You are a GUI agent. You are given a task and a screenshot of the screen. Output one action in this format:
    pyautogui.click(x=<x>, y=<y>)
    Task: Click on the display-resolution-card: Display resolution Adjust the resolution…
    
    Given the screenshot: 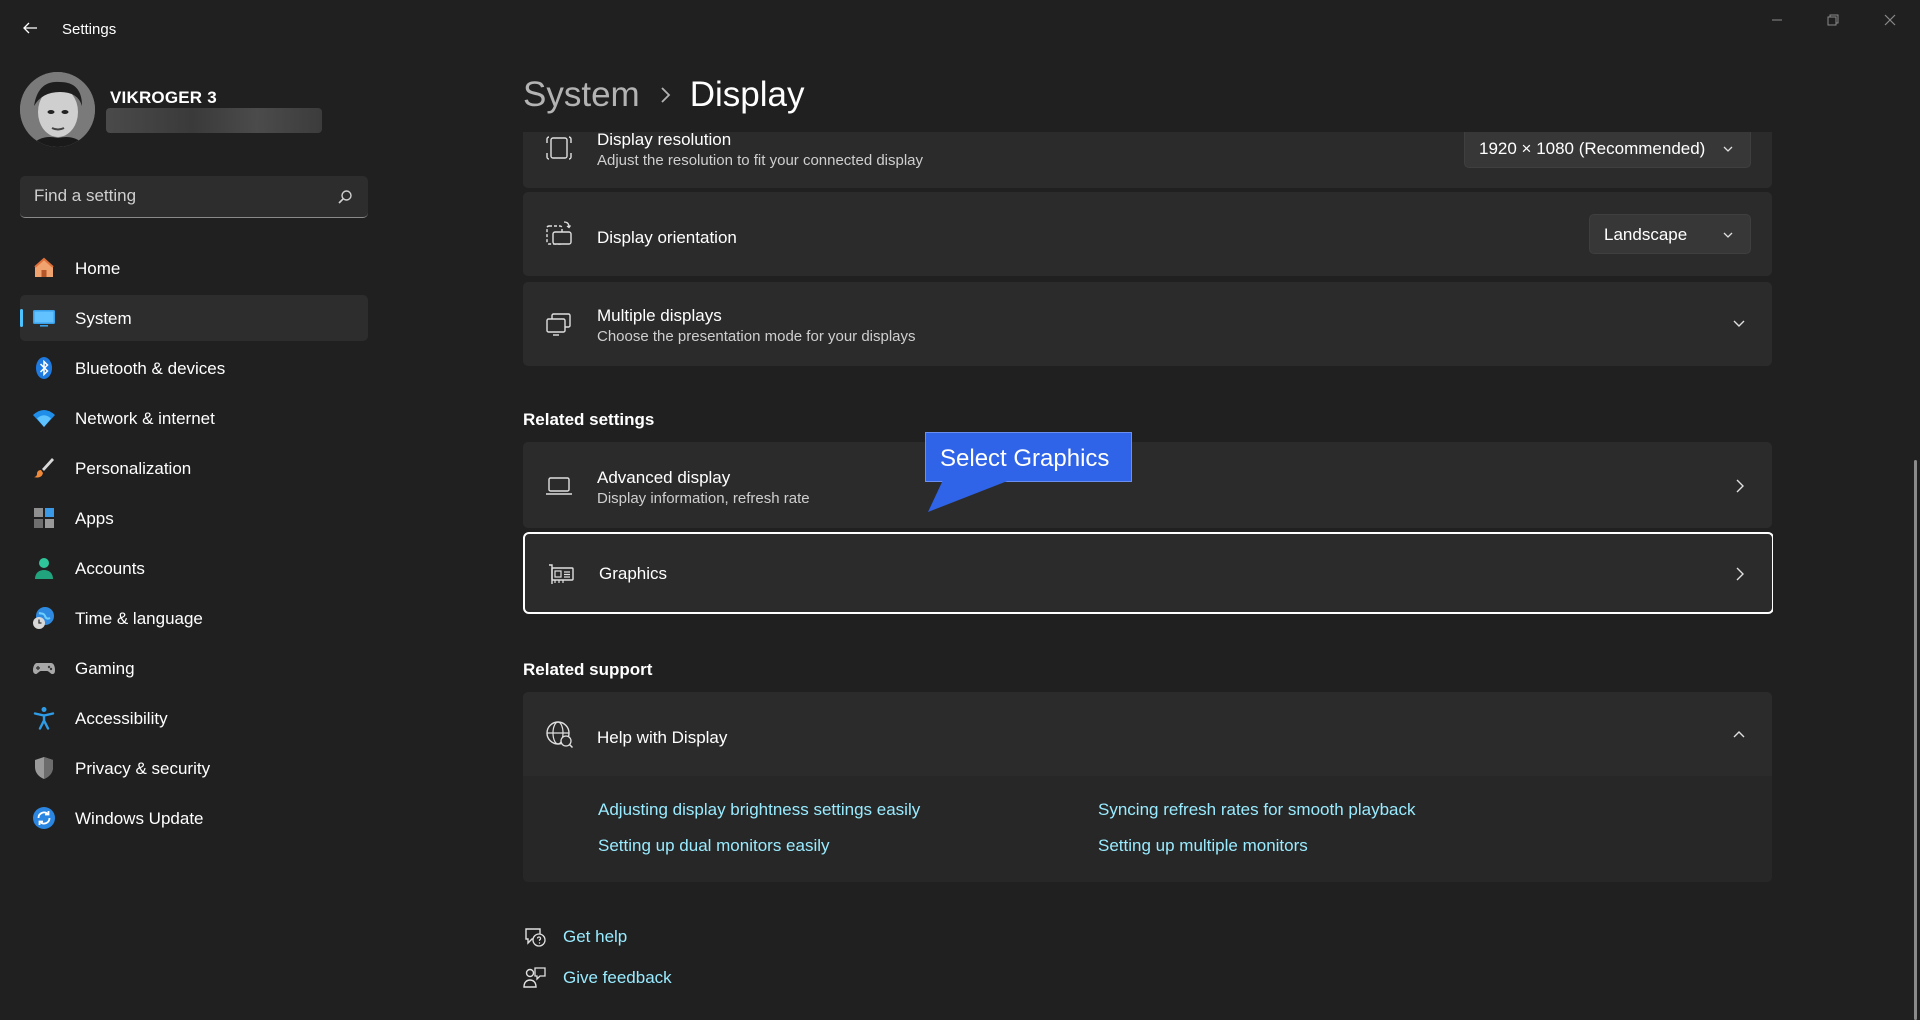 What is the action you would take?
    pyautogui.click(x=1147, y=160)
    